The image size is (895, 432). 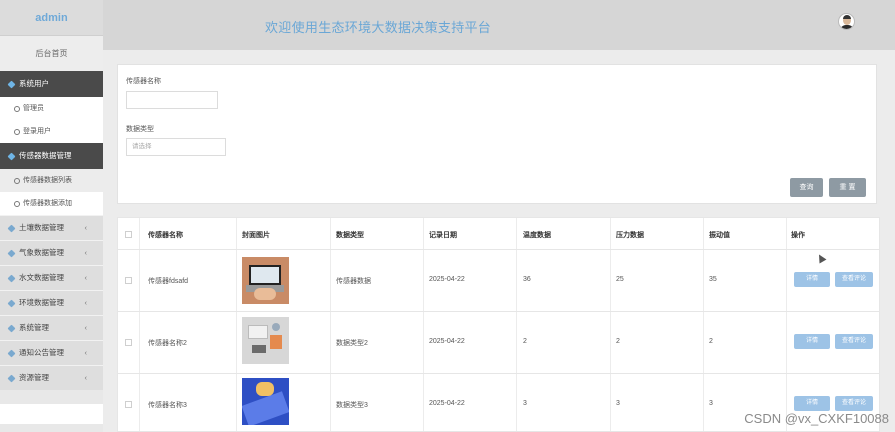 I want to click on sidebar-group-weather: 气象数据管理 ‹, so click(x=51, y=252).